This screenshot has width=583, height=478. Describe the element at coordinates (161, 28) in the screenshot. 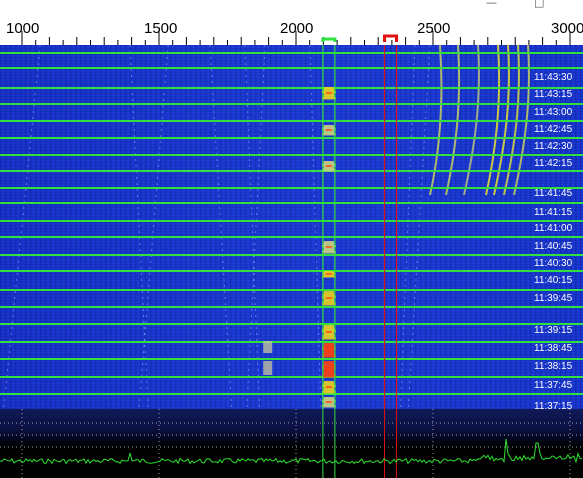

I see `freq-label-1500: 1500` at that location.